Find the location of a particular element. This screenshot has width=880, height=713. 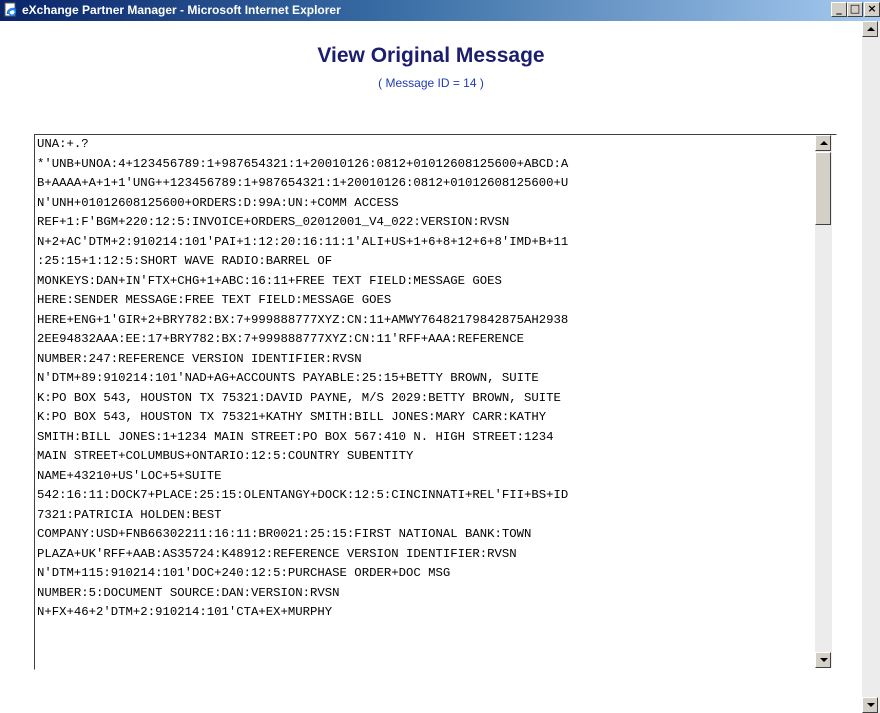

close-button: × is located at coordinates (872, 9).